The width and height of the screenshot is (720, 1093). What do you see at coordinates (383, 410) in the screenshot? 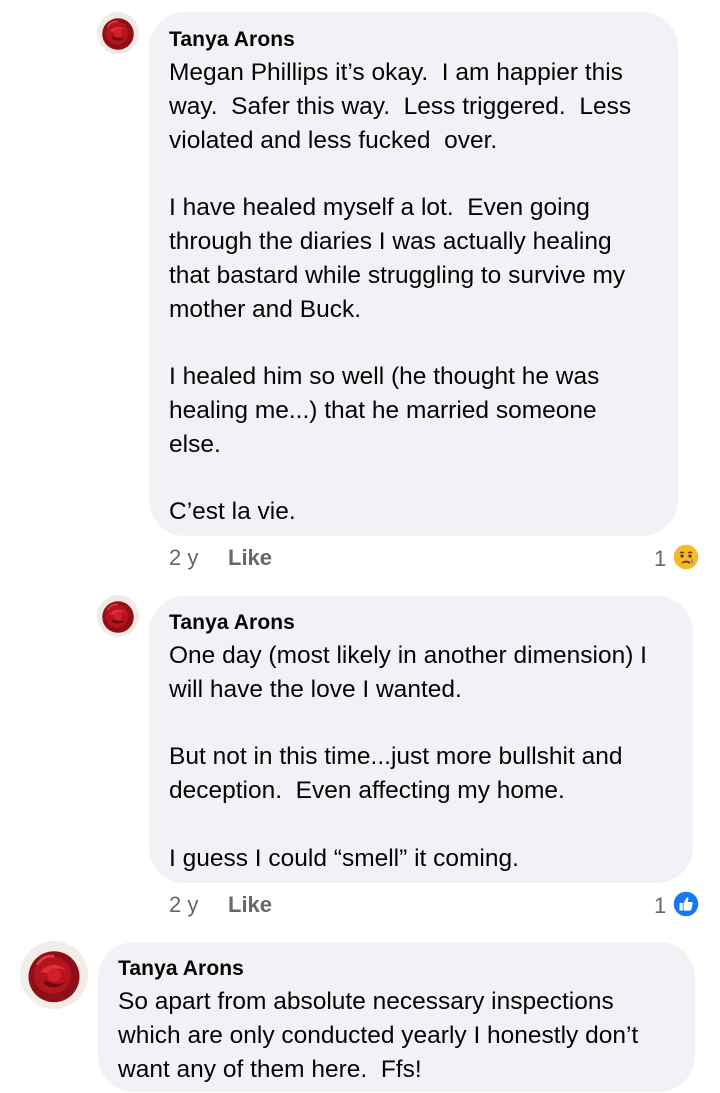
I see `comment-line: healing me...) that he married someone` at bounding box center [383, 410].